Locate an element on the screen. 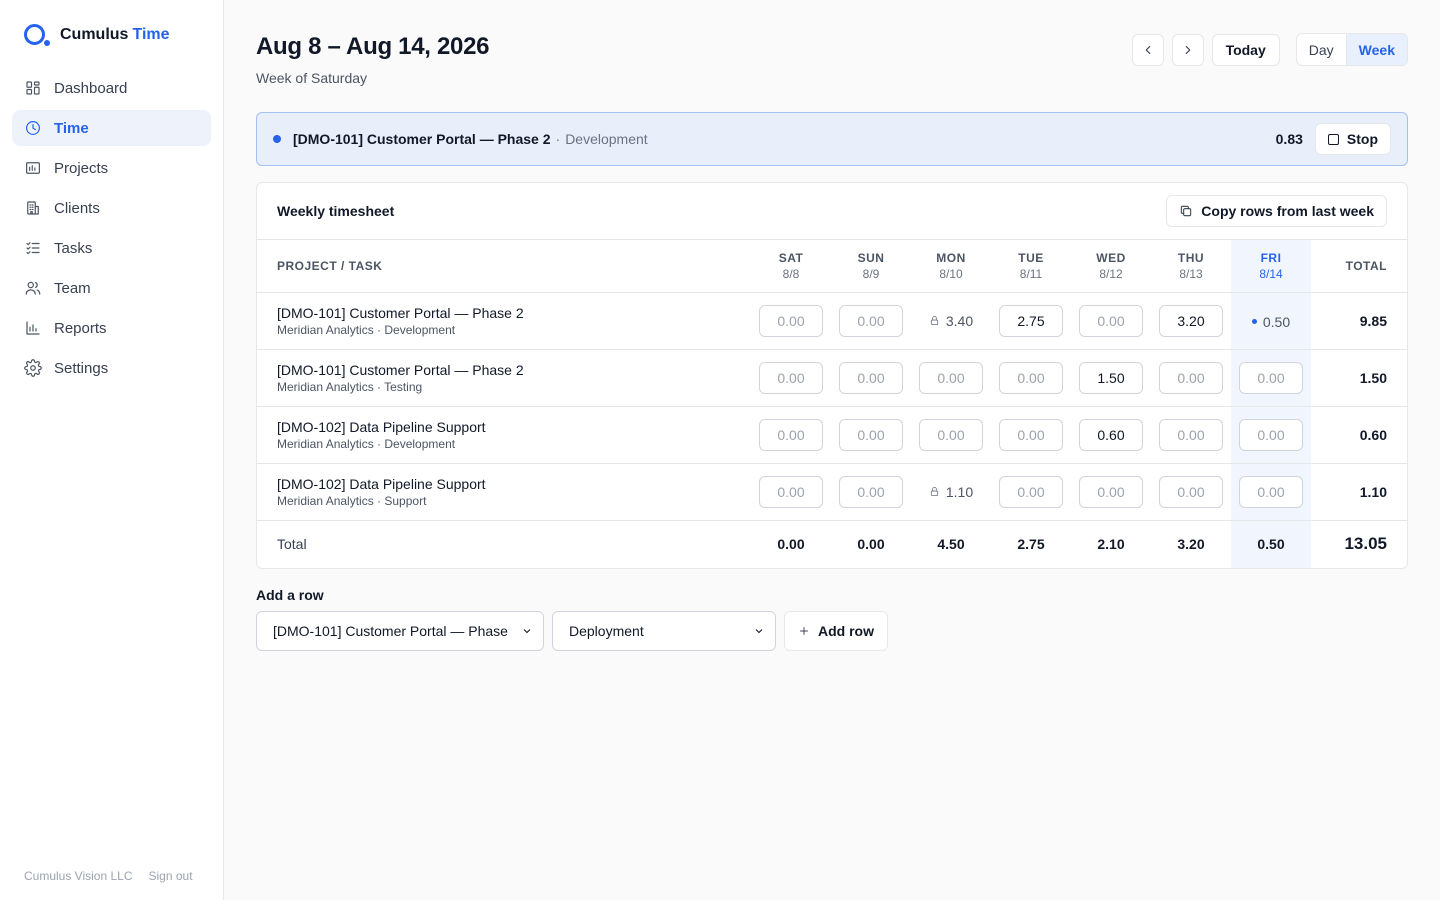  view-day-button: Day is located at coordinates (1321, 49).